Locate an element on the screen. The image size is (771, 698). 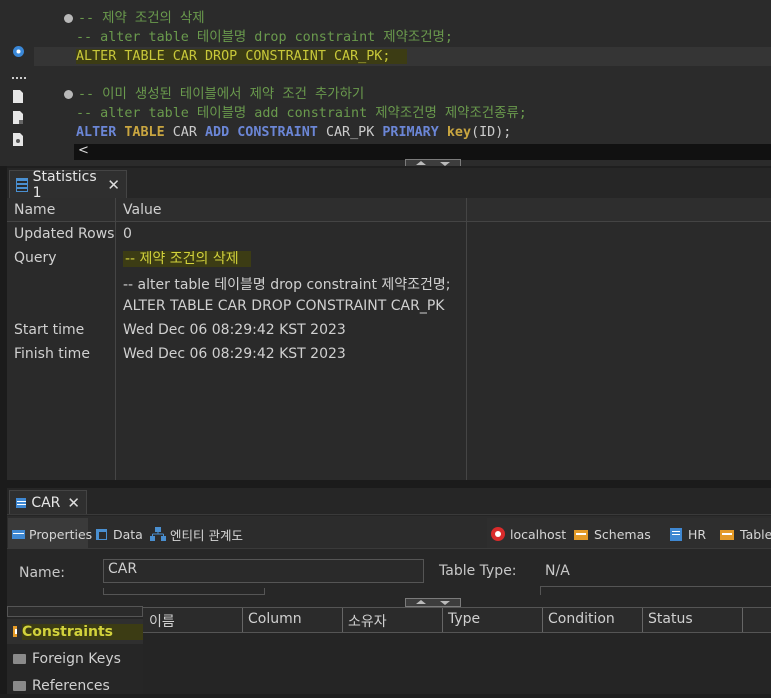
grid-icon is located at coordinates (22, 184).